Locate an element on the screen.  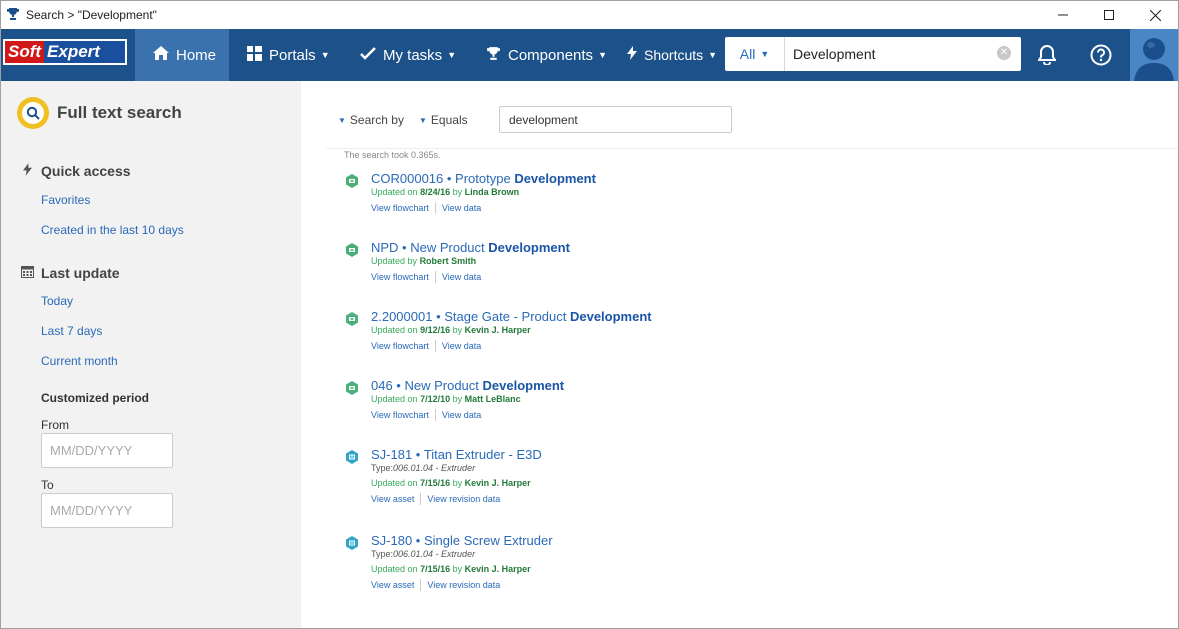
link-current-month: Current month is located at coordinates (79, 361).